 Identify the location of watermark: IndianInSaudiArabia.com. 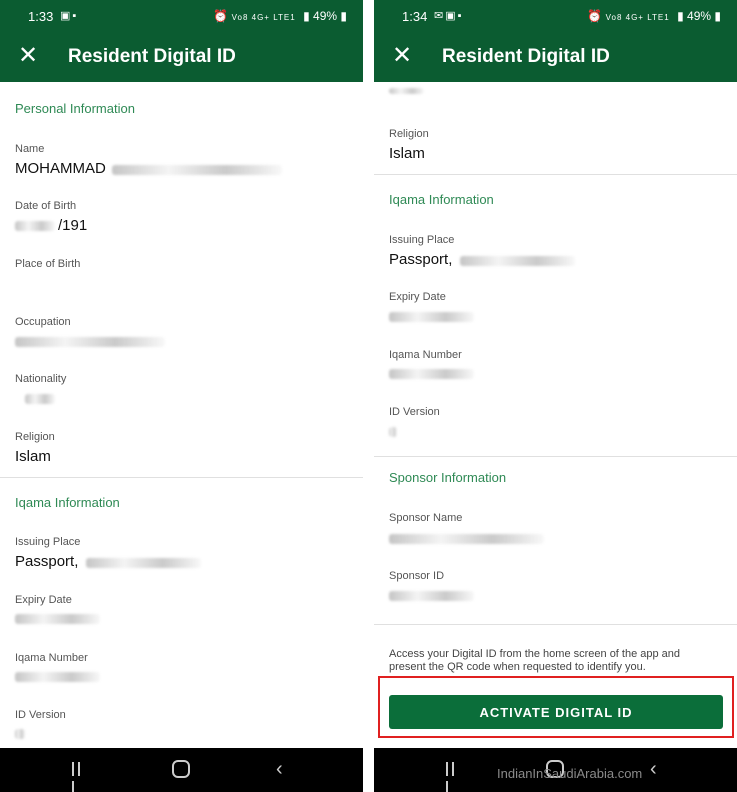
(570, 773).